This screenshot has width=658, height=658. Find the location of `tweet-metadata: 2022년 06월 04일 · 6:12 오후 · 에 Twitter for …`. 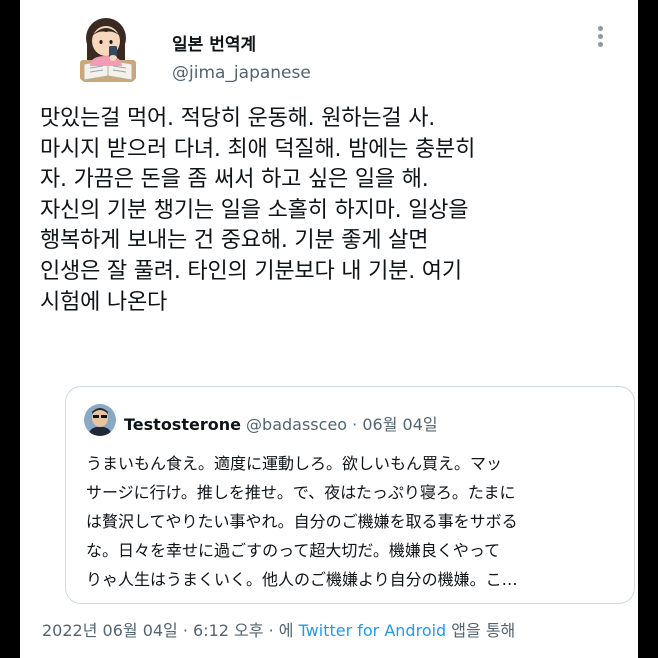

tweet-metadata: 2022년 06월 04일 · 6:12 오후 · 에 Twitter for … is located at coordinates (278, 629).